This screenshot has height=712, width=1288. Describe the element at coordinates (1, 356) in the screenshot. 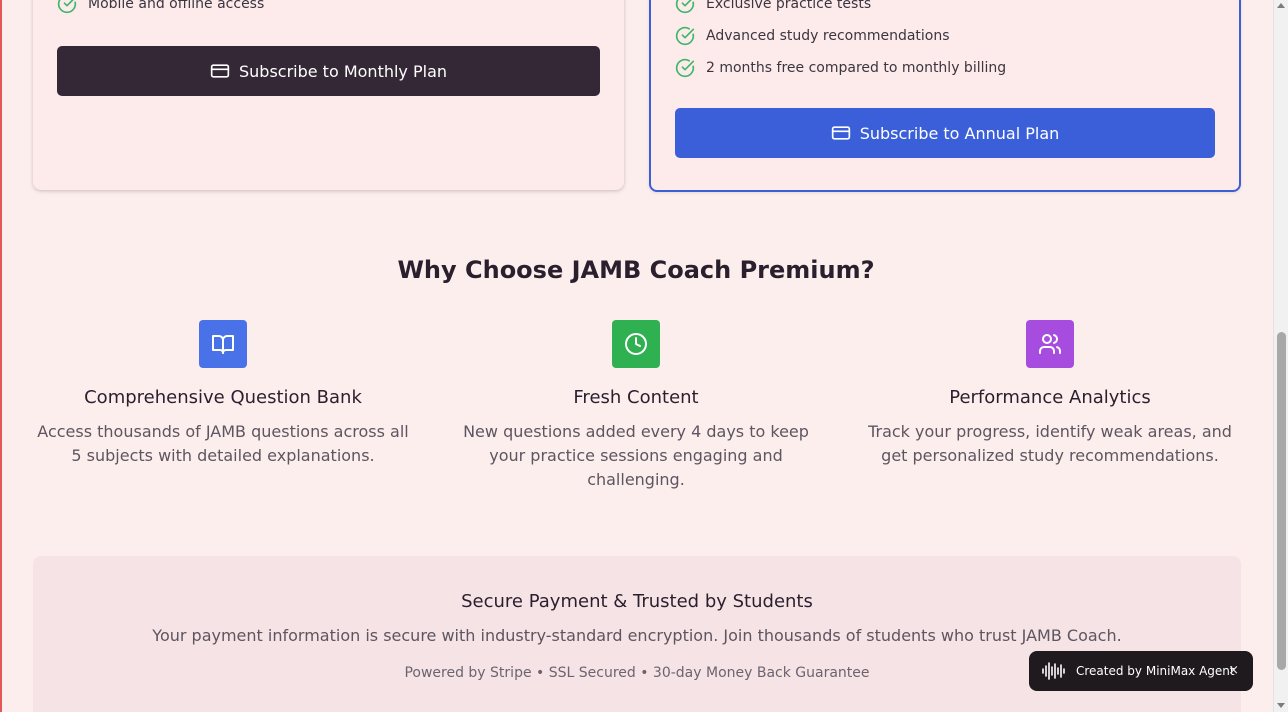

I see `page-edge` at that location.